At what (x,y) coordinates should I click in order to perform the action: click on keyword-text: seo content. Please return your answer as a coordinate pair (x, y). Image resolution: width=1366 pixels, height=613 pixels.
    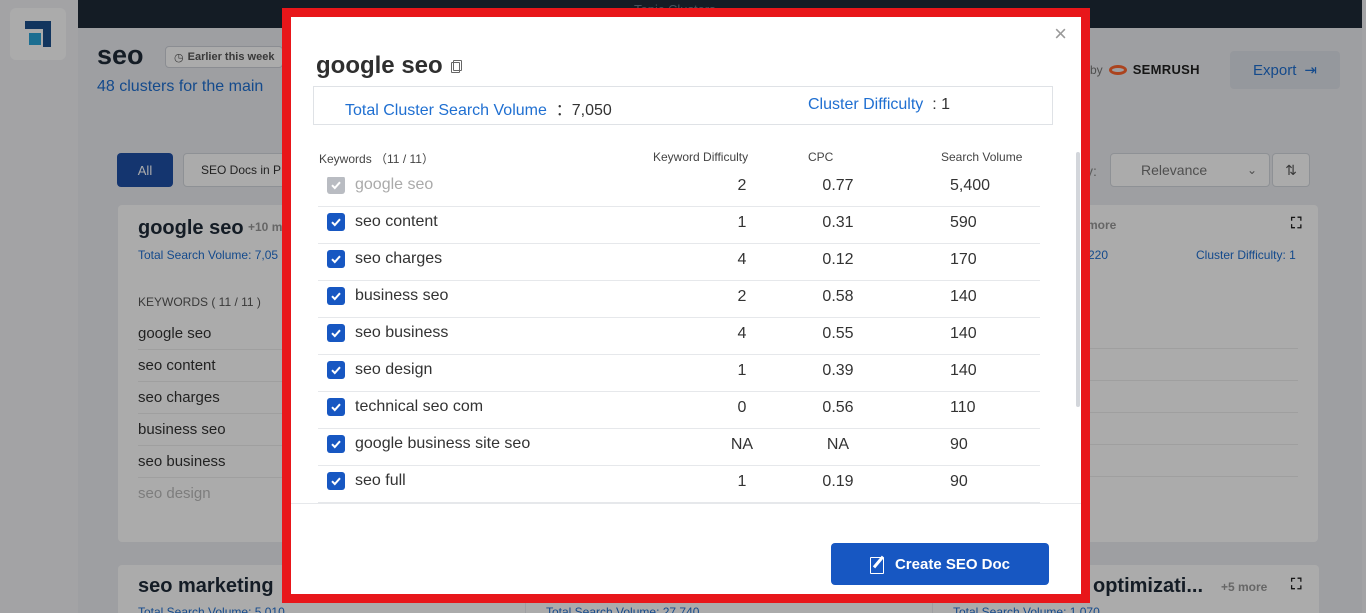
    Looking at the image, I should click on (396, 221).